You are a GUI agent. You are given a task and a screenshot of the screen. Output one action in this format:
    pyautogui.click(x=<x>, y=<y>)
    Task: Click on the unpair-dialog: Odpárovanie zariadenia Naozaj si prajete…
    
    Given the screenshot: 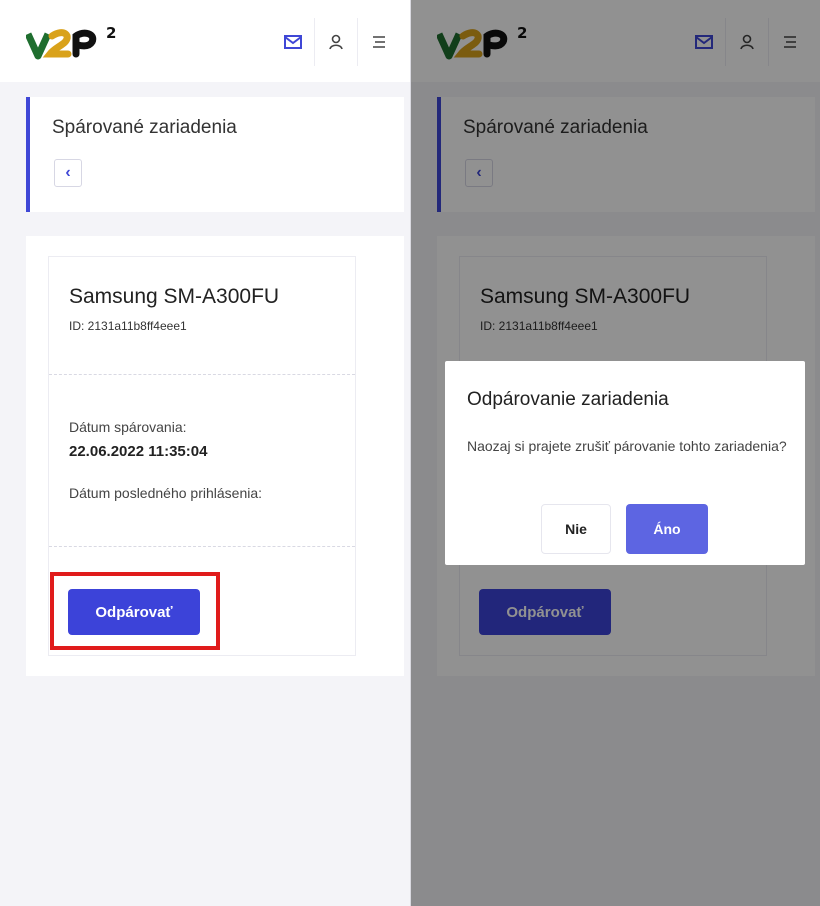 What is the action you would take?
    pyautogui.click(x=625, y=463)
    